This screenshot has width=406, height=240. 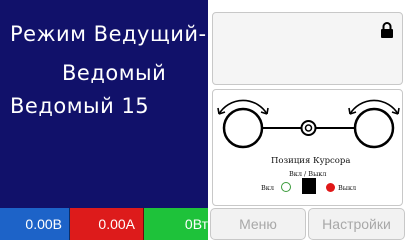 I want to click on black-square-icon, so click(x=309, y=186).